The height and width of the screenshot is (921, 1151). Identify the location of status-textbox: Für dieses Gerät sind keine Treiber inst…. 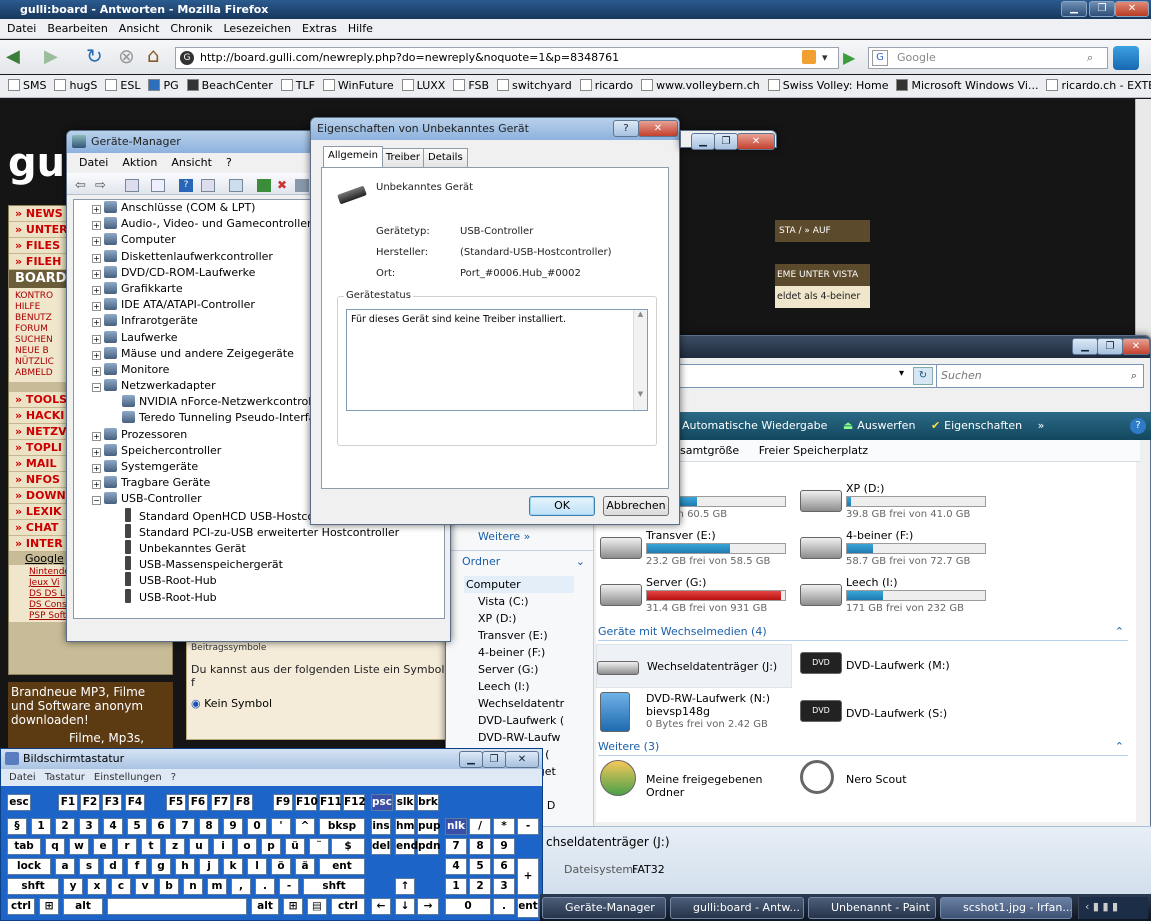
(497, 360).